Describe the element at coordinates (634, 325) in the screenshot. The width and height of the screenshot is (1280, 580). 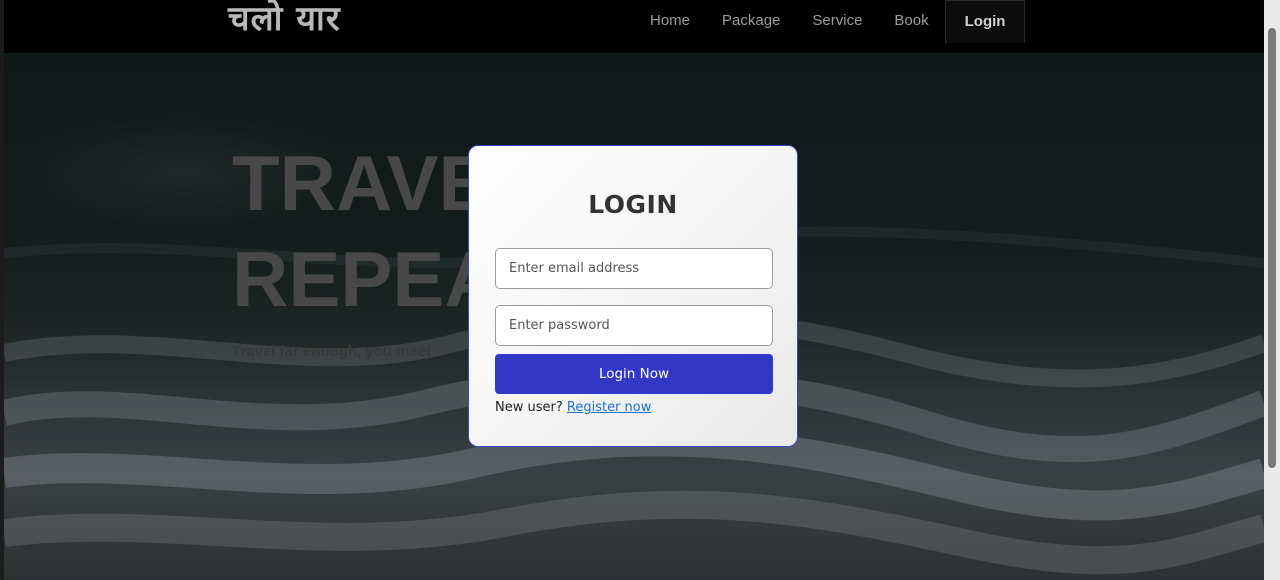
I see `password-input` at that location.